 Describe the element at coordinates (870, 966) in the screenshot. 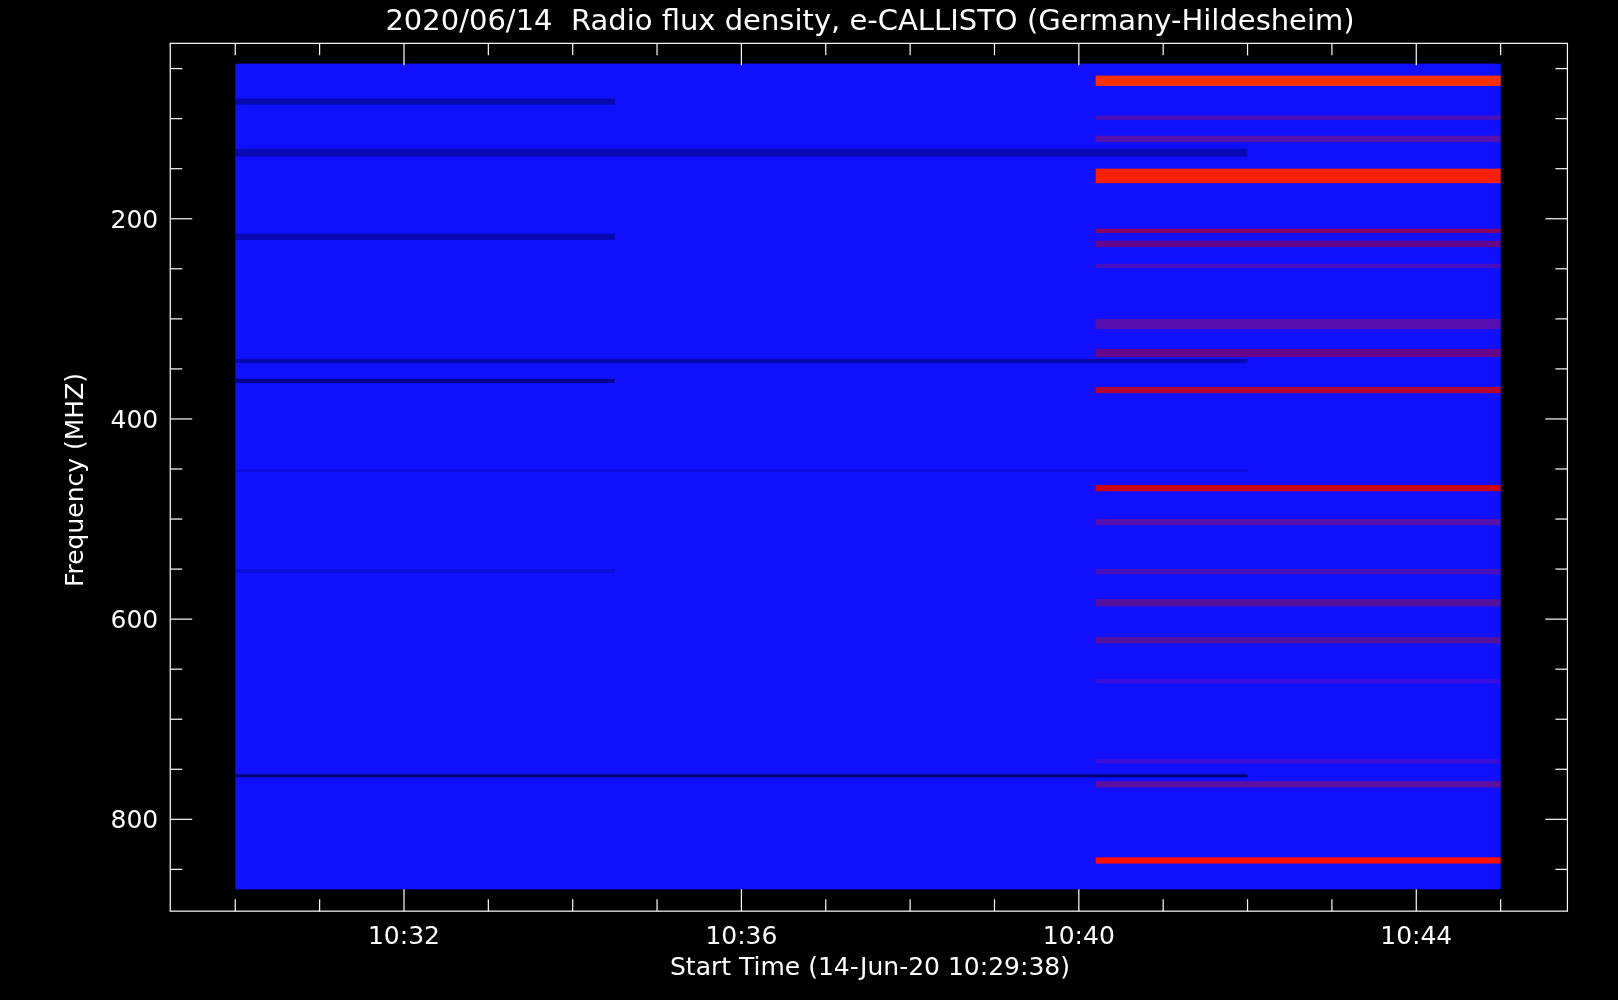

I see `x-axis-label: Start Time (14-Jun-20 10:29:38)` at that location.